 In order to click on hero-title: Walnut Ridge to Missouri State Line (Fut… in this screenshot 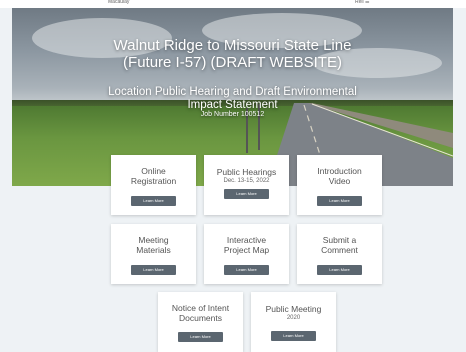, I will do `click(232, 54)`.